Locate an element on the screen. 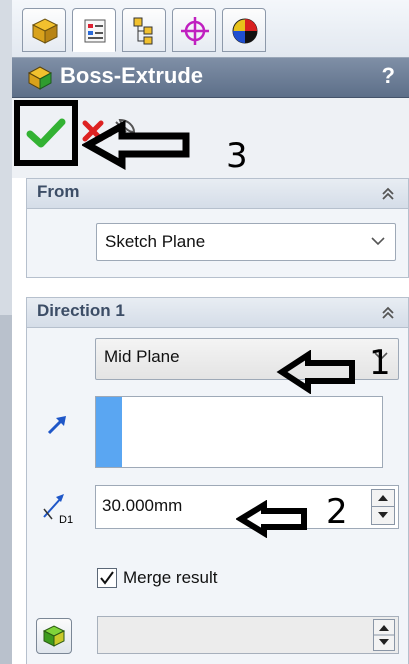 This screenshot has height=664, width=409. spin-down-button is located at coordinates (383, 515).